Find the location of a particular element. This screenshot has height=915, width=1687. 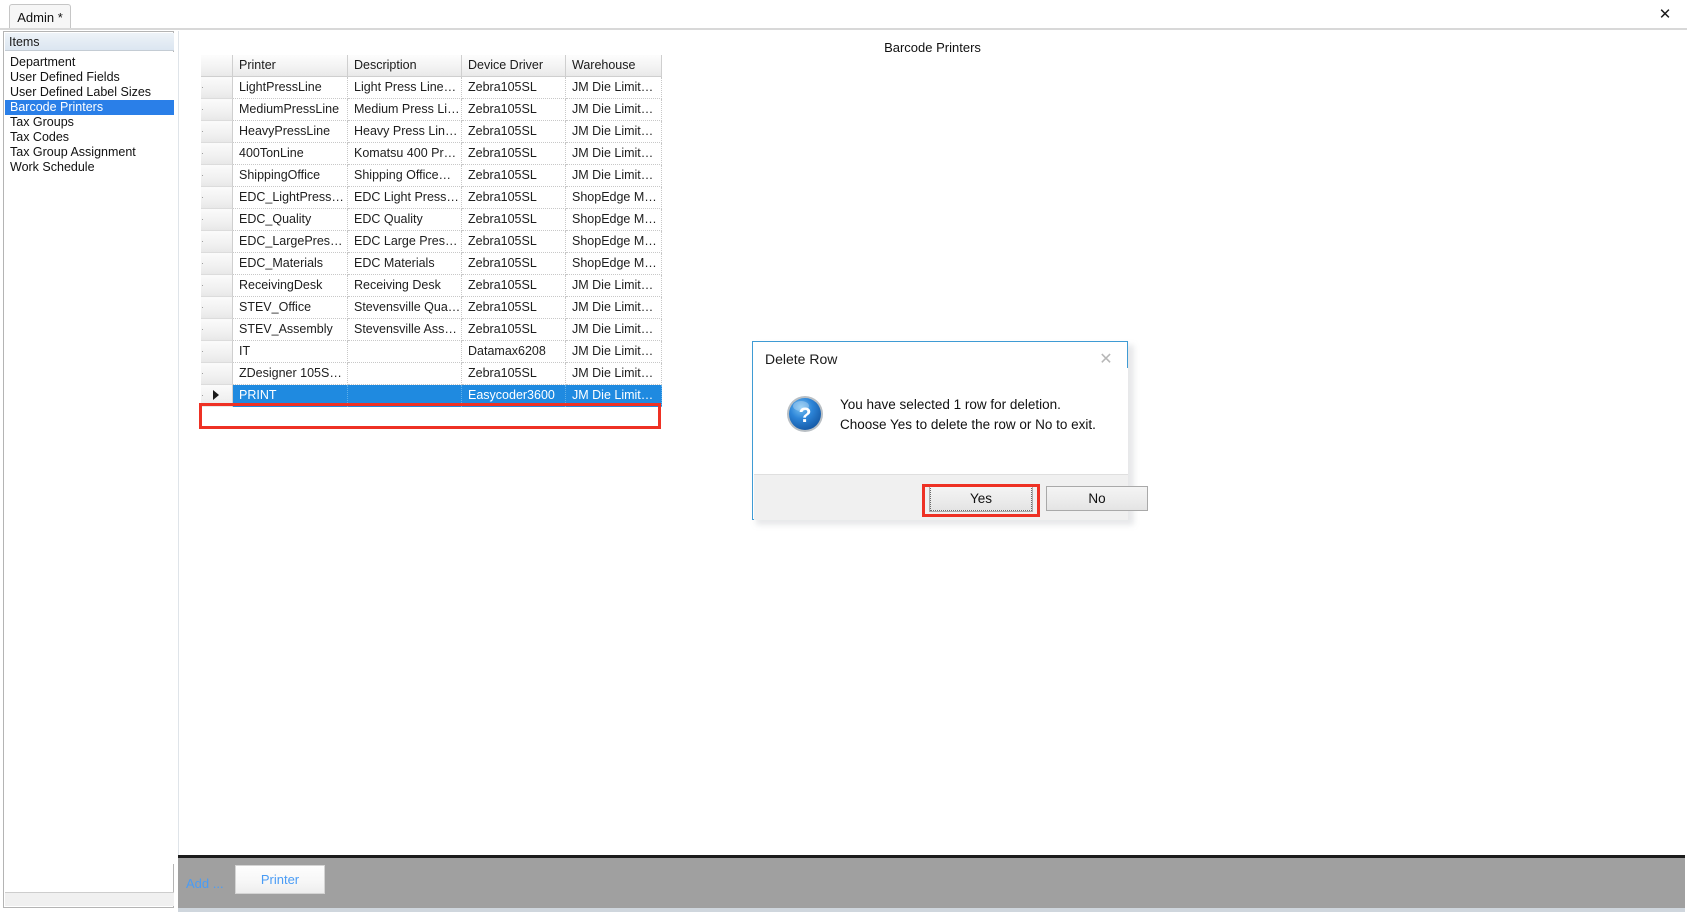

dialog-yes-button: Yes is located at coordinates (981, 498).